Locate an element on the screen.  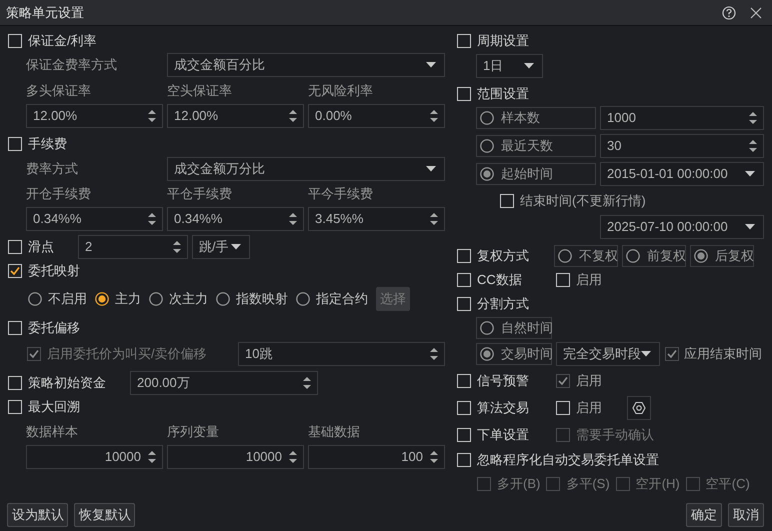
section-label: 手续费 is located at coordinates (47, 144).